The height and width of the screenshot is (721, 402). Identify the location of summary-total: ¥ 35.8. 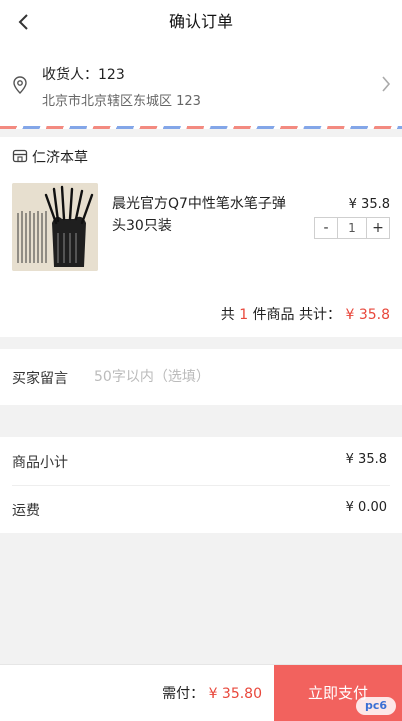
(367, 315).